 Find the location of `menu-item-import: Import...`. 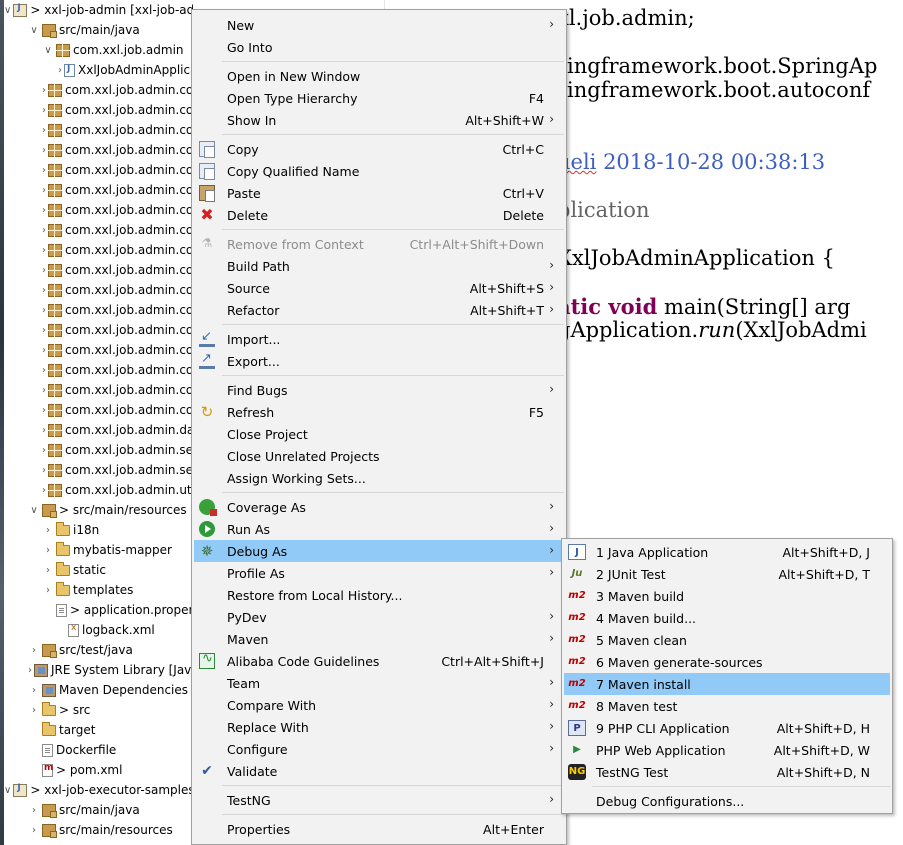

menu-item-import: Import... is located at coordinates (379, 339).